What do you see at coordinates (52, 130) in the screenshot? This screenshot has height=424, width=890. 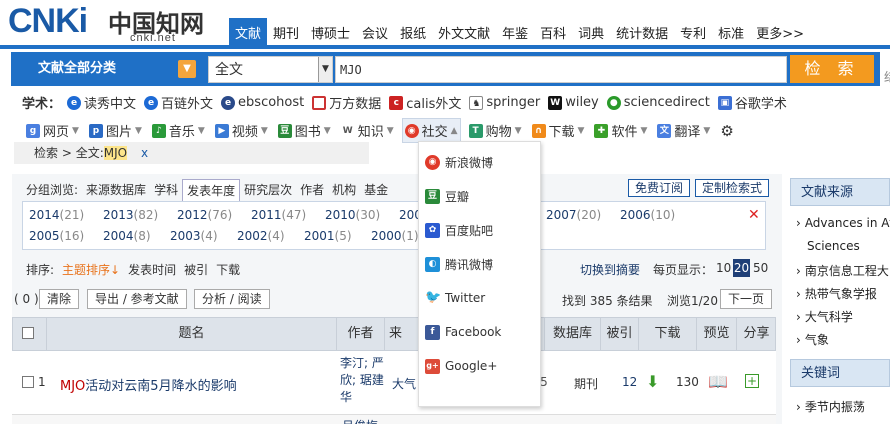 I see `tool-web: g 网页 ▼` at bounding box center [52, 130].